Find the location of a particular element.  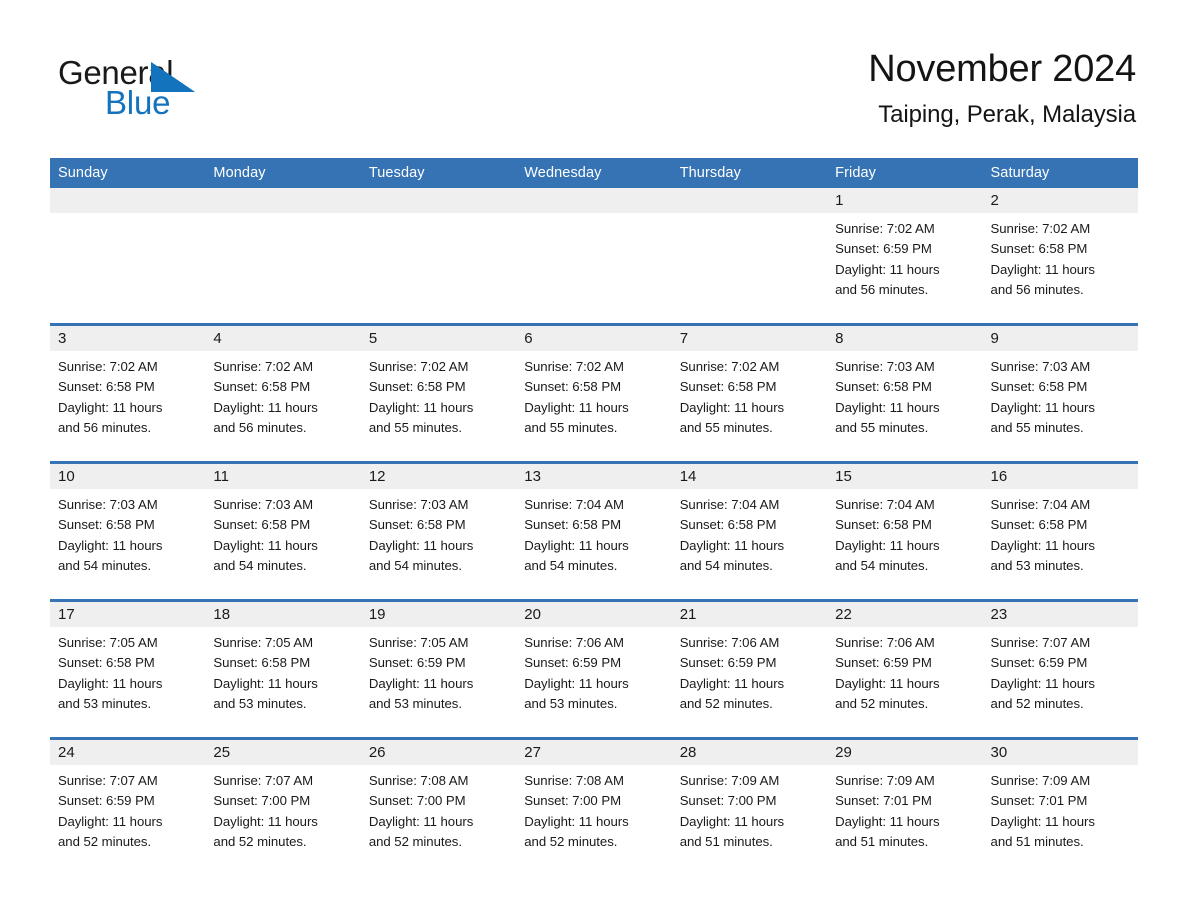

day-number: 13 is located at coordinates (593, 476).